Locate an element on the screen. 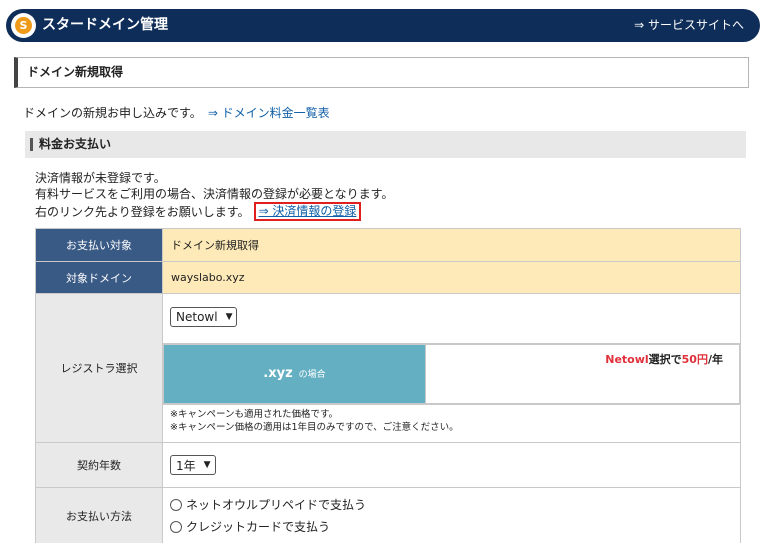 This screenshot has height=543, width=771. registrar-select-area: Netowl ▼ is located at coordinates (451, 321).